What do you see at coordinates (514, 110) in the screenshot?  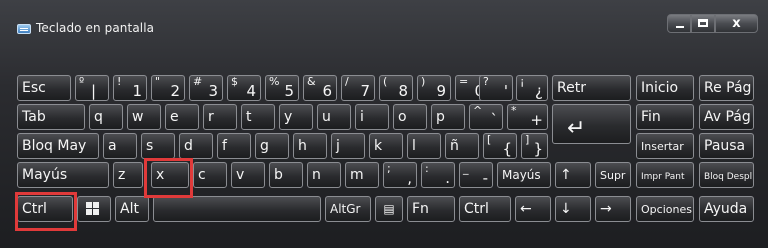 I see `key-shift-label: *` at bounding box center [514, 110].